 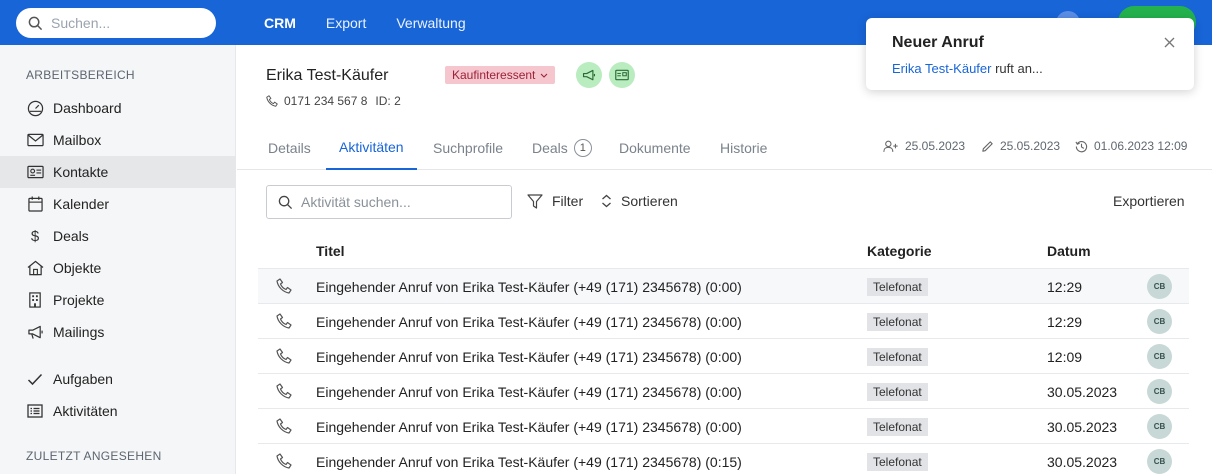 What do you see at coordinates (118, 172) in the screenshot?
I see `sidebar-item-kontakte: Kontakte` at bounding box center [118, 172].